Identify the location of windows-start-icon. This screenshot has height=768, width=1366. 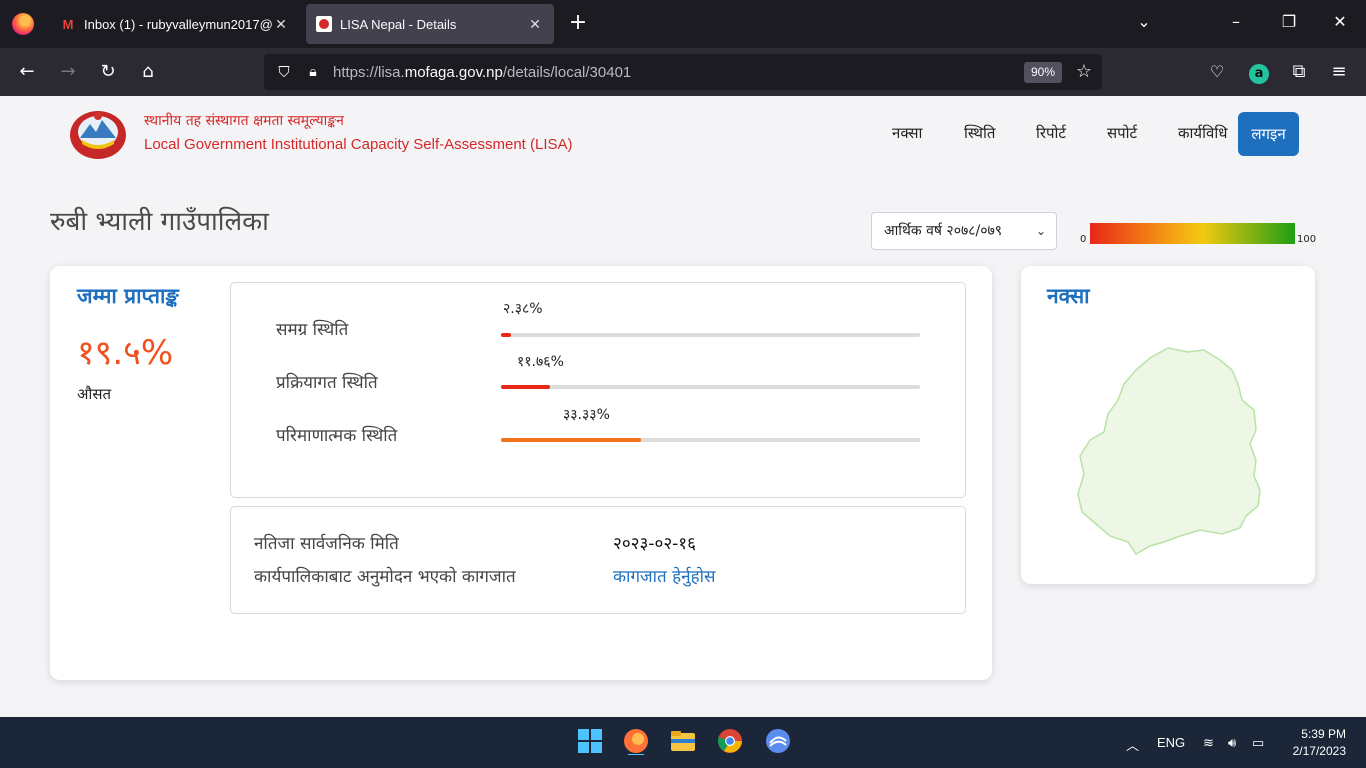
(590, 741).